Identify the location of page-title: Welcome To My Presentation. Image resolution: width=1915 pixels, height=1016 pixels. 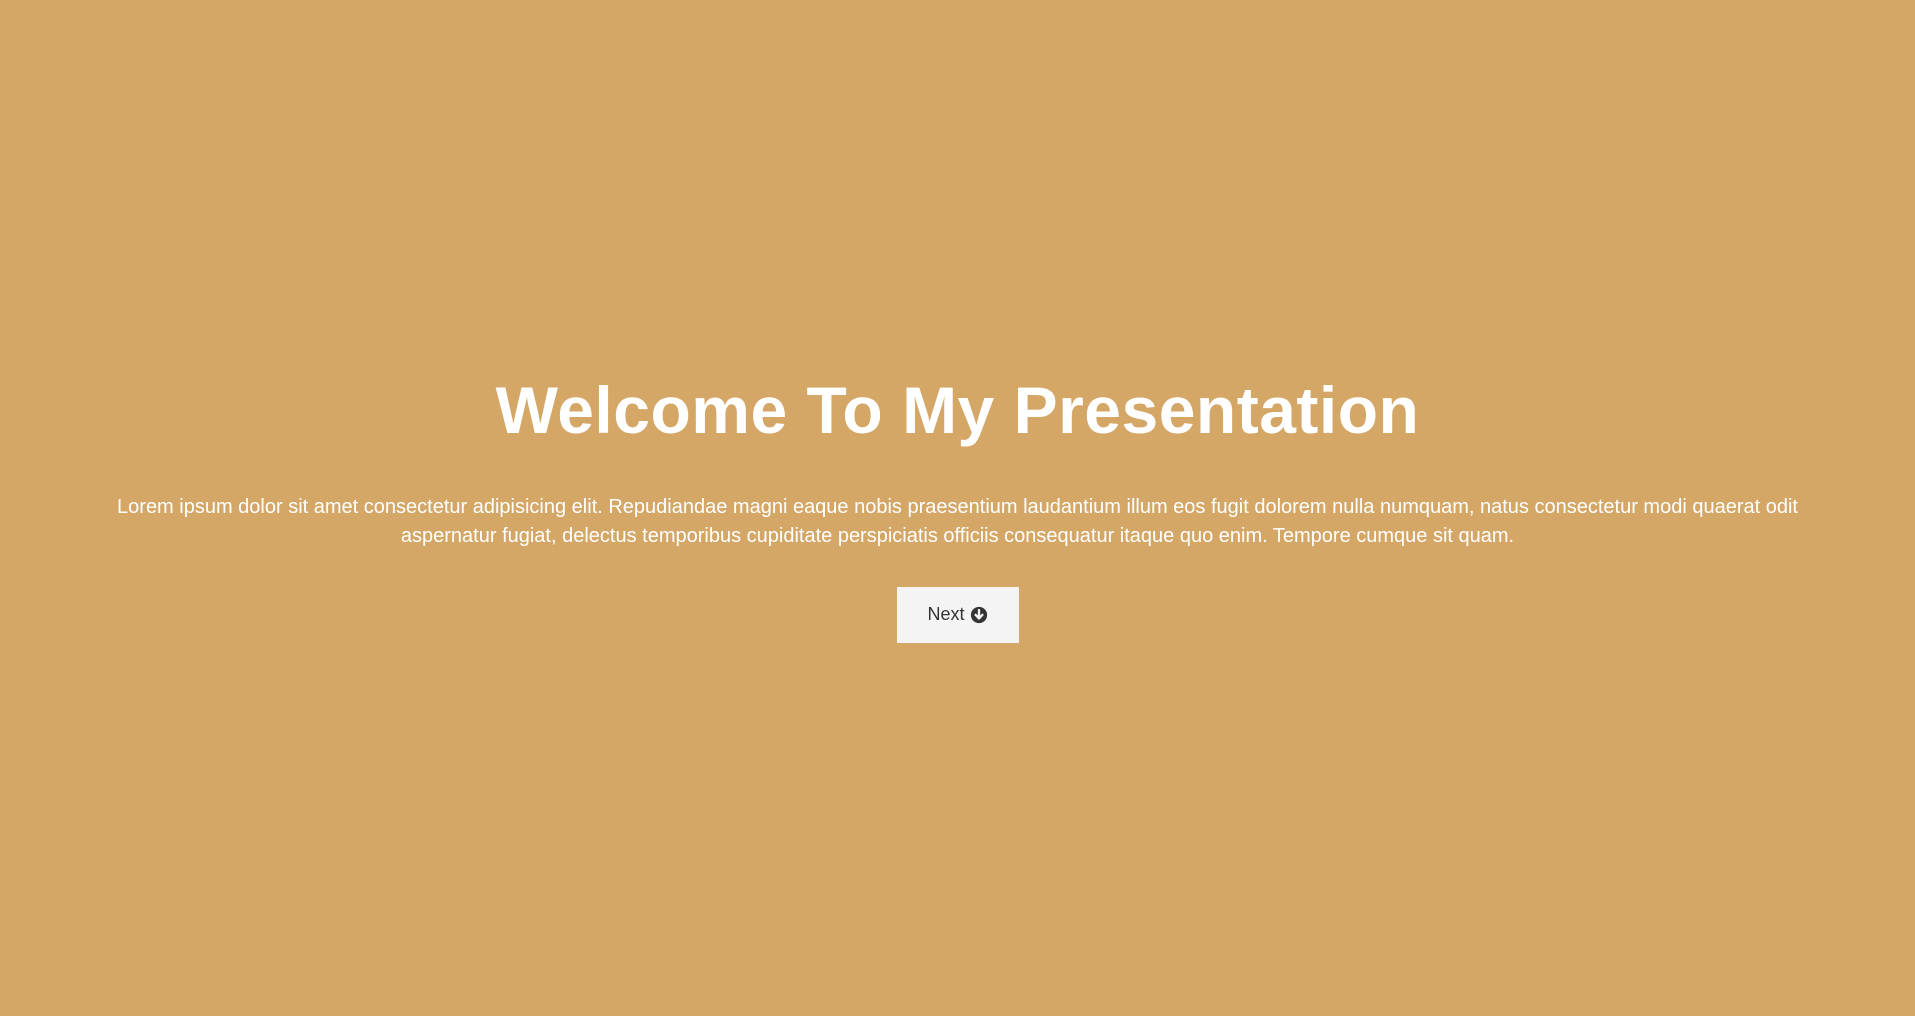
(957, 410).